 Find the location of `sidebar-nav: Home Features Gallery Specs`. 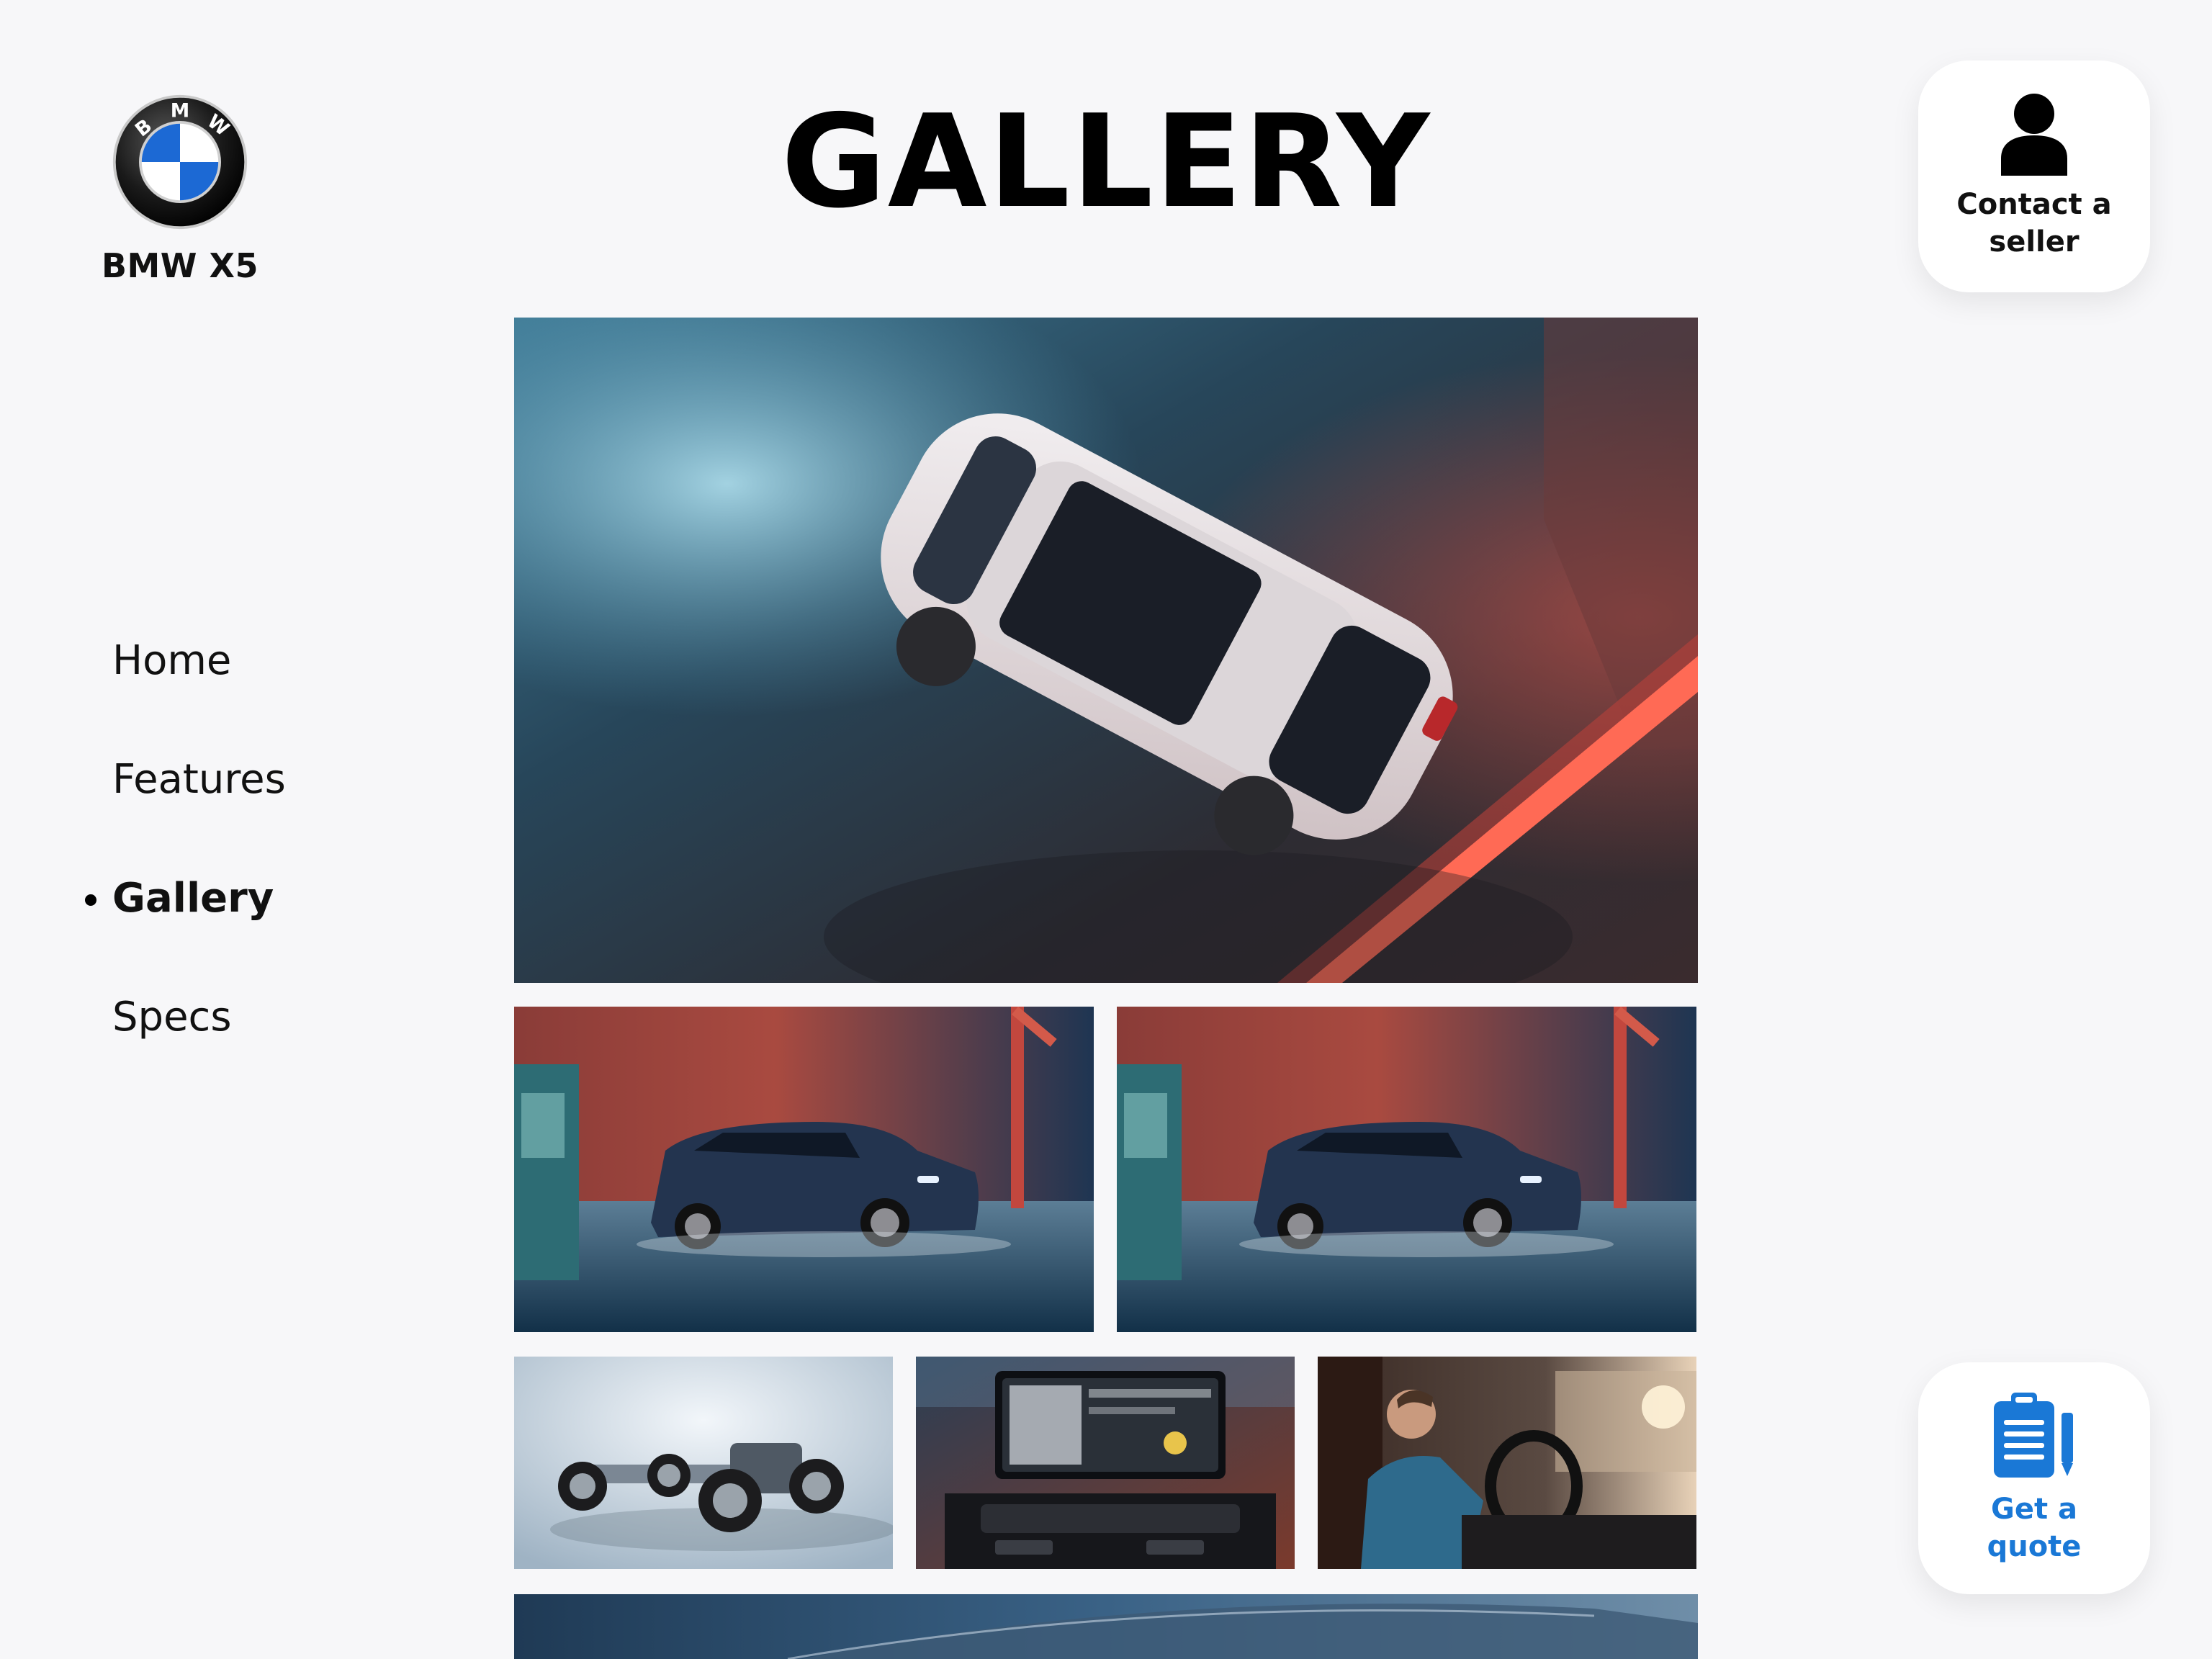

sidebar-nav: Home Features Gallery Specs is located at coordinates (186, 863).